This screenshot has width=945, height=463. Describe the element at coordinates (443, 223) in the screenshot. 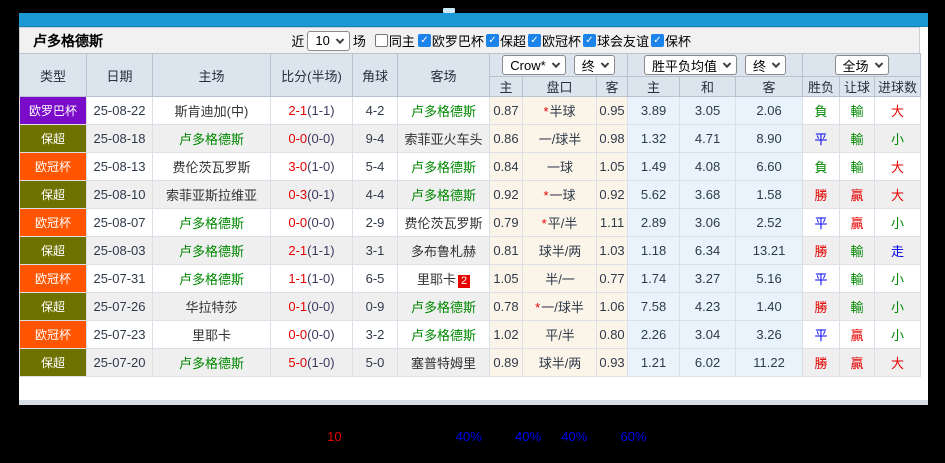

I see `away-team-link: 费伦茨瓦罗斯` at that location.